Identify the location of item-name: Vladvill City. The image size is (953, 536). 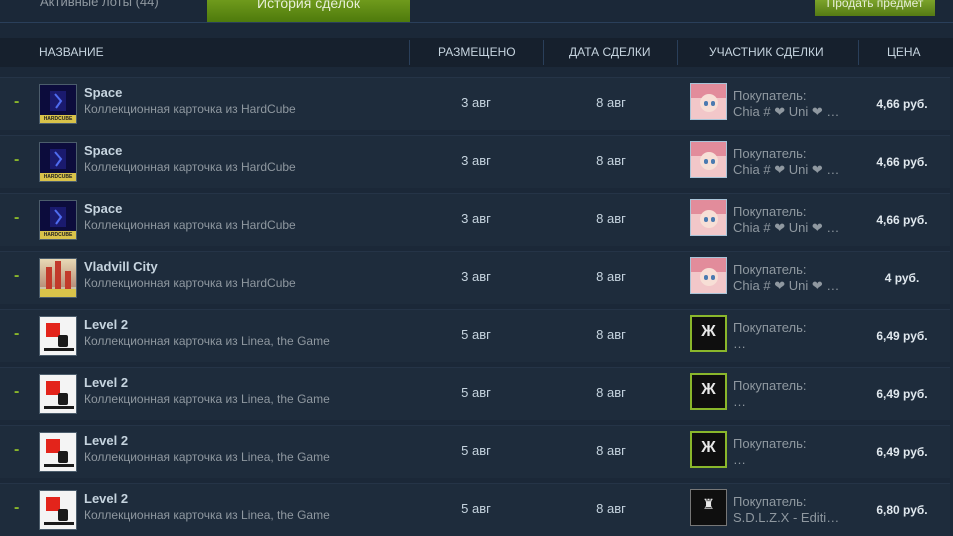
(121, 266).